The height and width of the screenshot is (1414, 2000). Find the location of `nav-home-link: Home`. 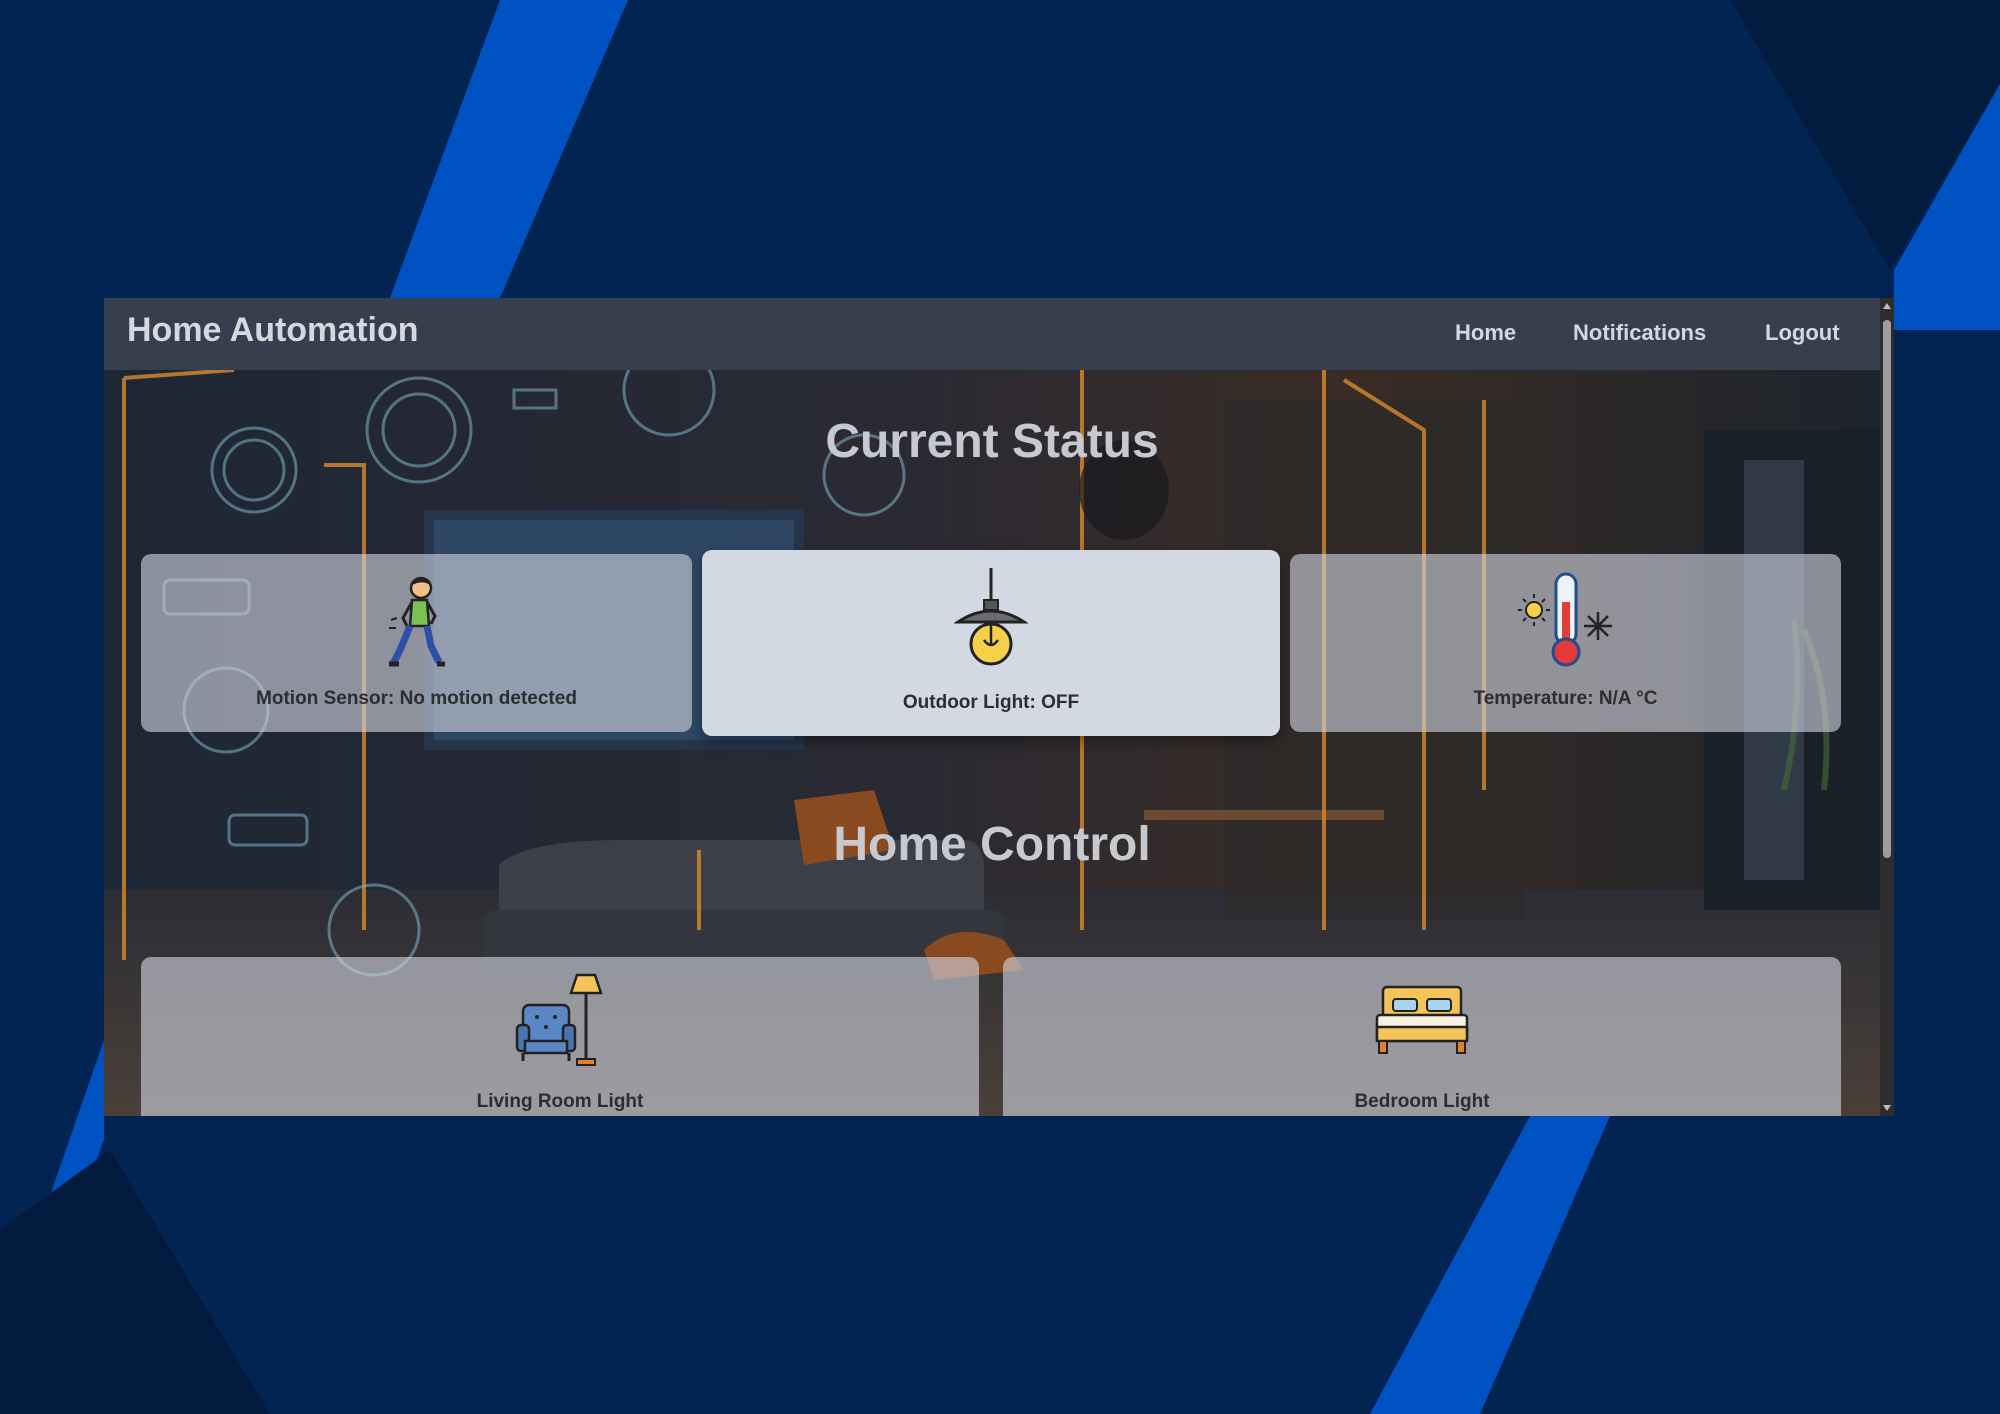

nav-home-link: Home is located at coordinates (1485, 333).